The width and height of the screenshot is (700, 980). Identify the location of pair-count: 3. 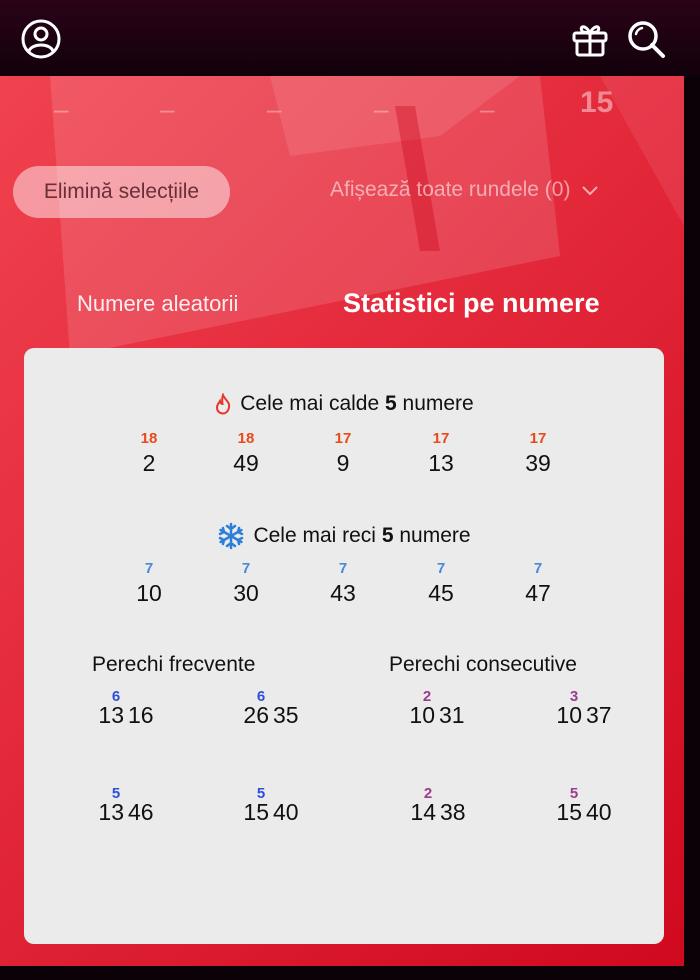
(574, 696).